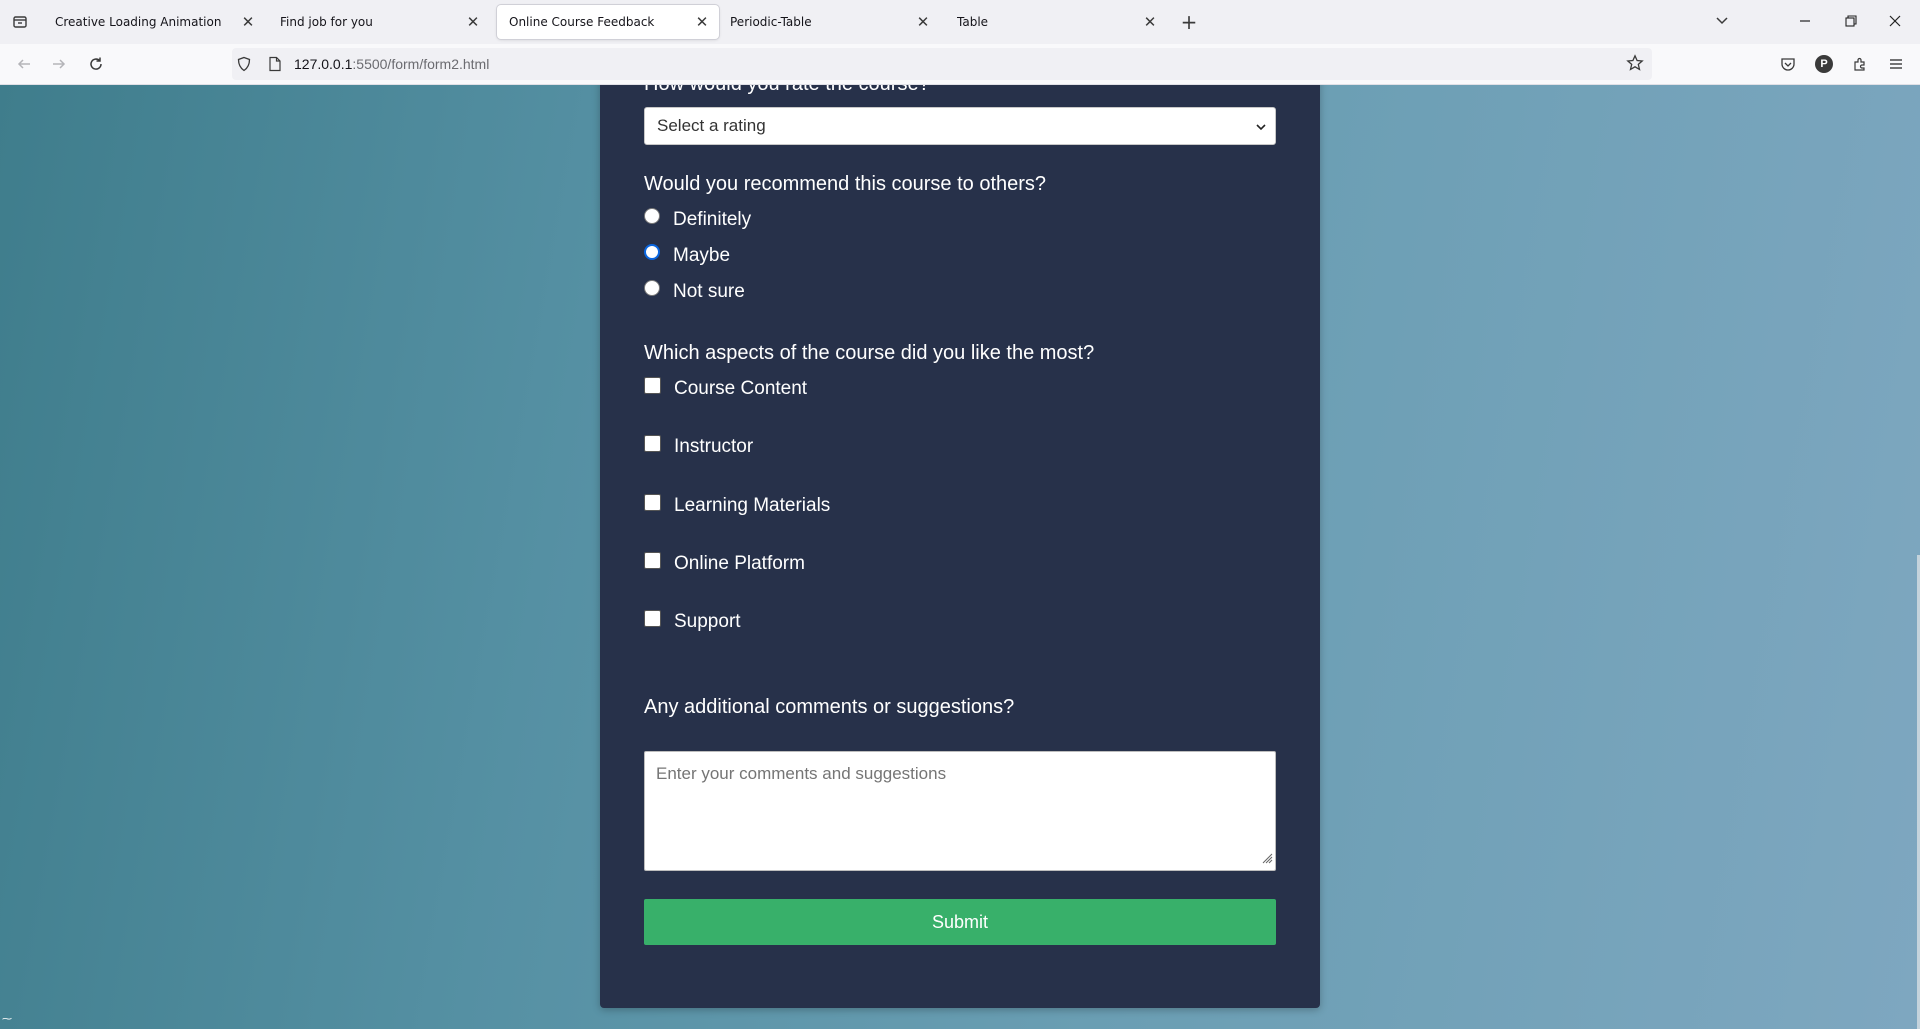 The image size is (1920, 1029). I want to click on aspect-option-online-platform: Online Platform, so click(724, 560).